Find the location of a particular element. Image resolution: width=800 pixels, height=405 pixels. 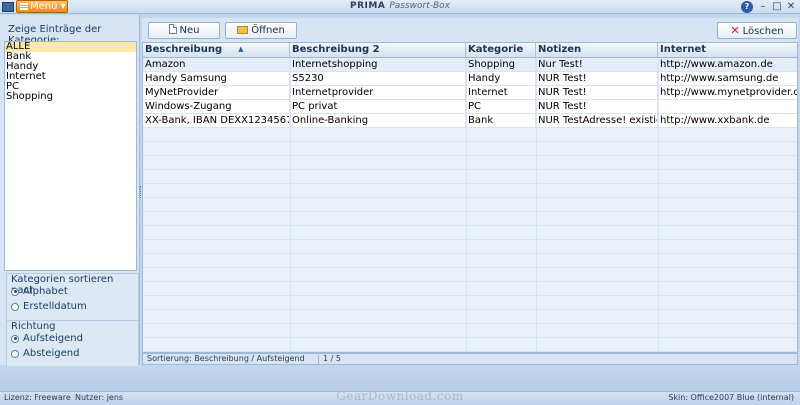

license-info: Lizenz: Freeware is located at coordinates (37, 397).